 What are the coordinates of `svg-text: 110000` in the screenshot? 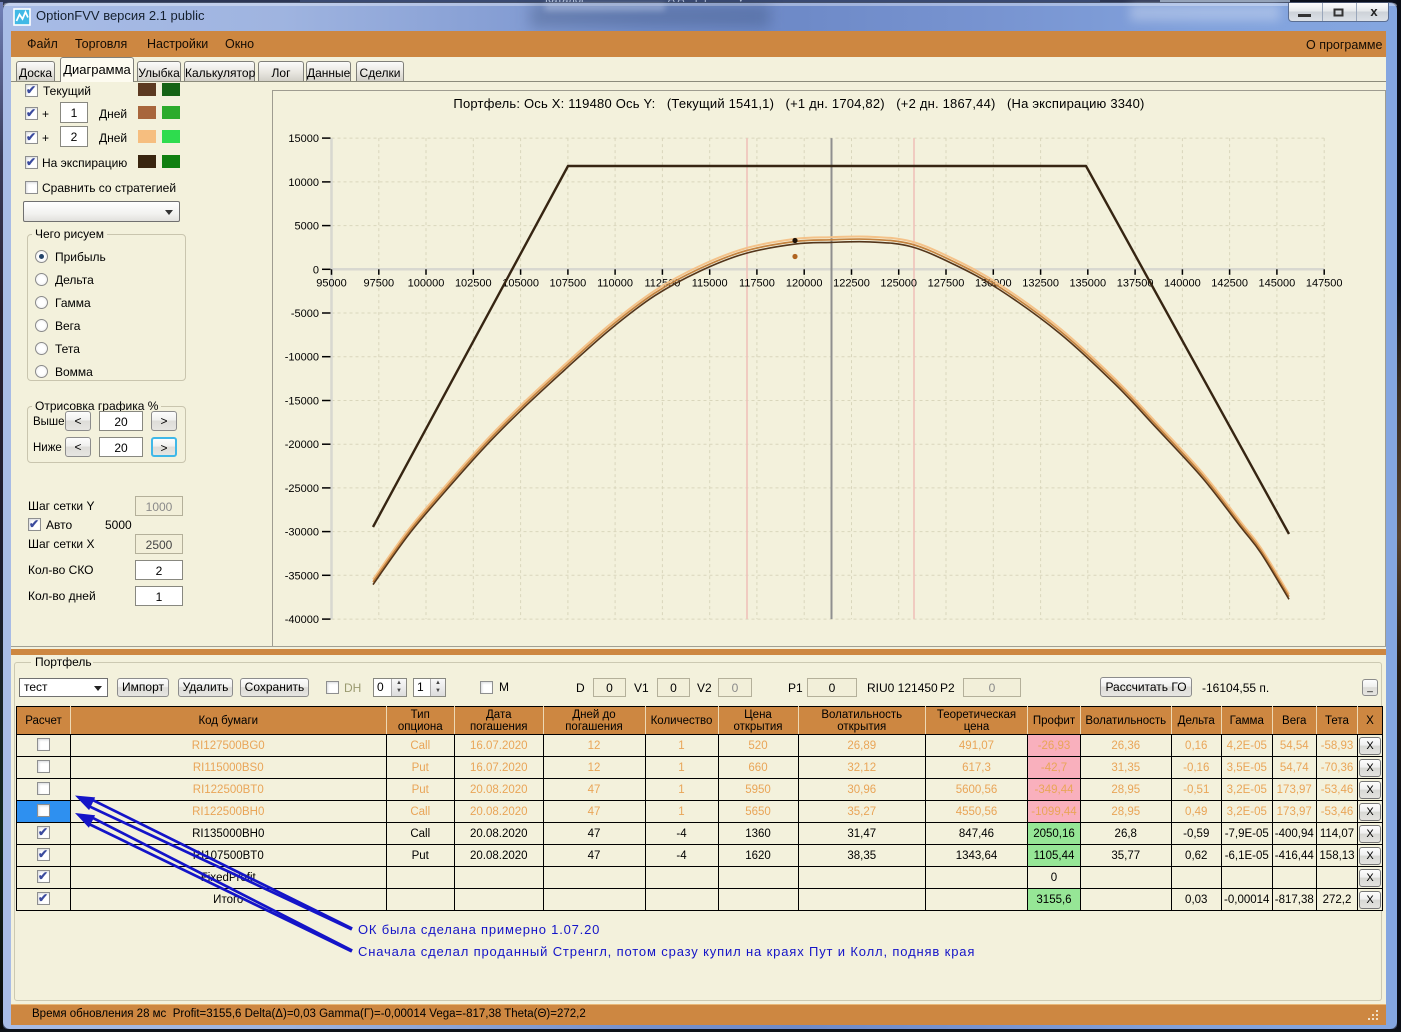 It's located at (615, 283).